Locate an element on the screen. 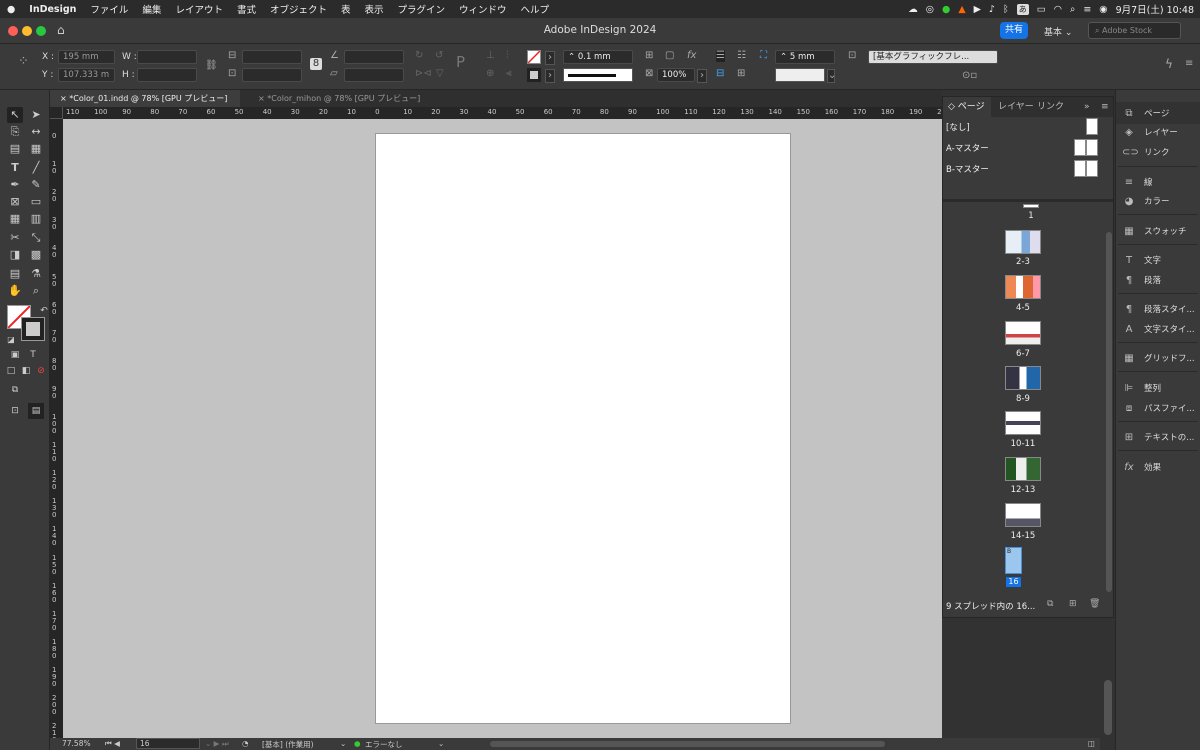  menu-file: ファイル is located at coordinates (109, 9).